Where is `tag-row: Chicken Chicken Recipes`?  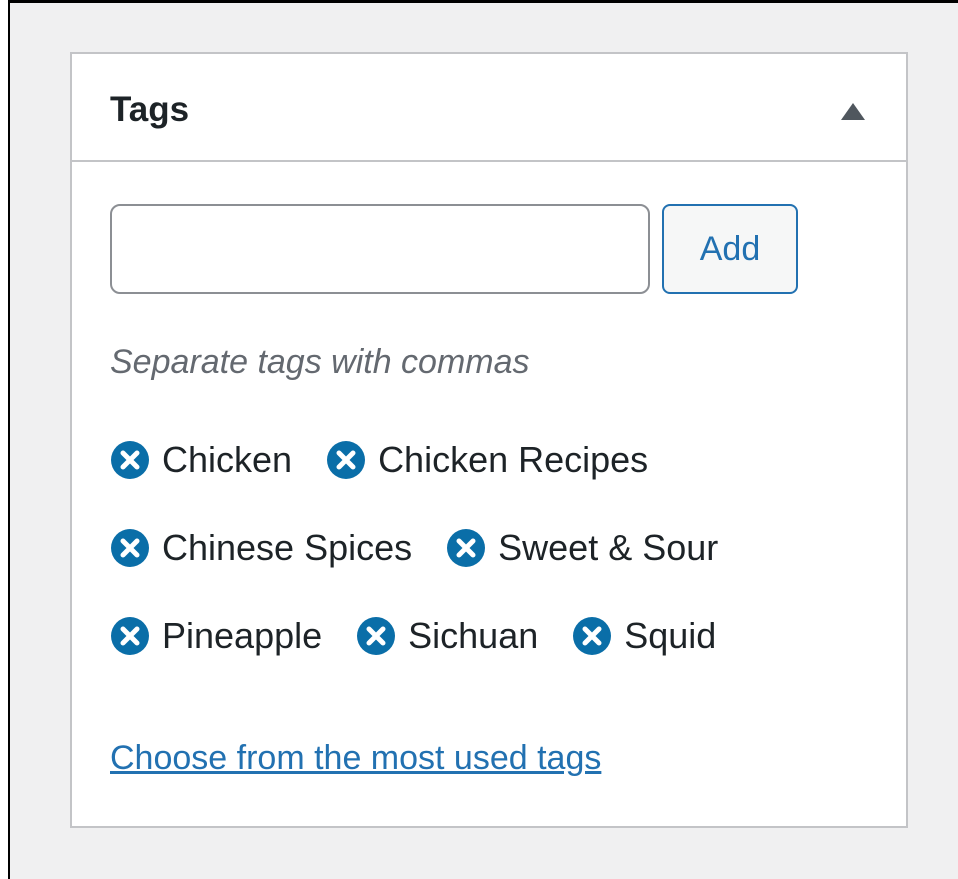
tag-row: Chicken Chicken Recipes is located at coordinates (490, 460).